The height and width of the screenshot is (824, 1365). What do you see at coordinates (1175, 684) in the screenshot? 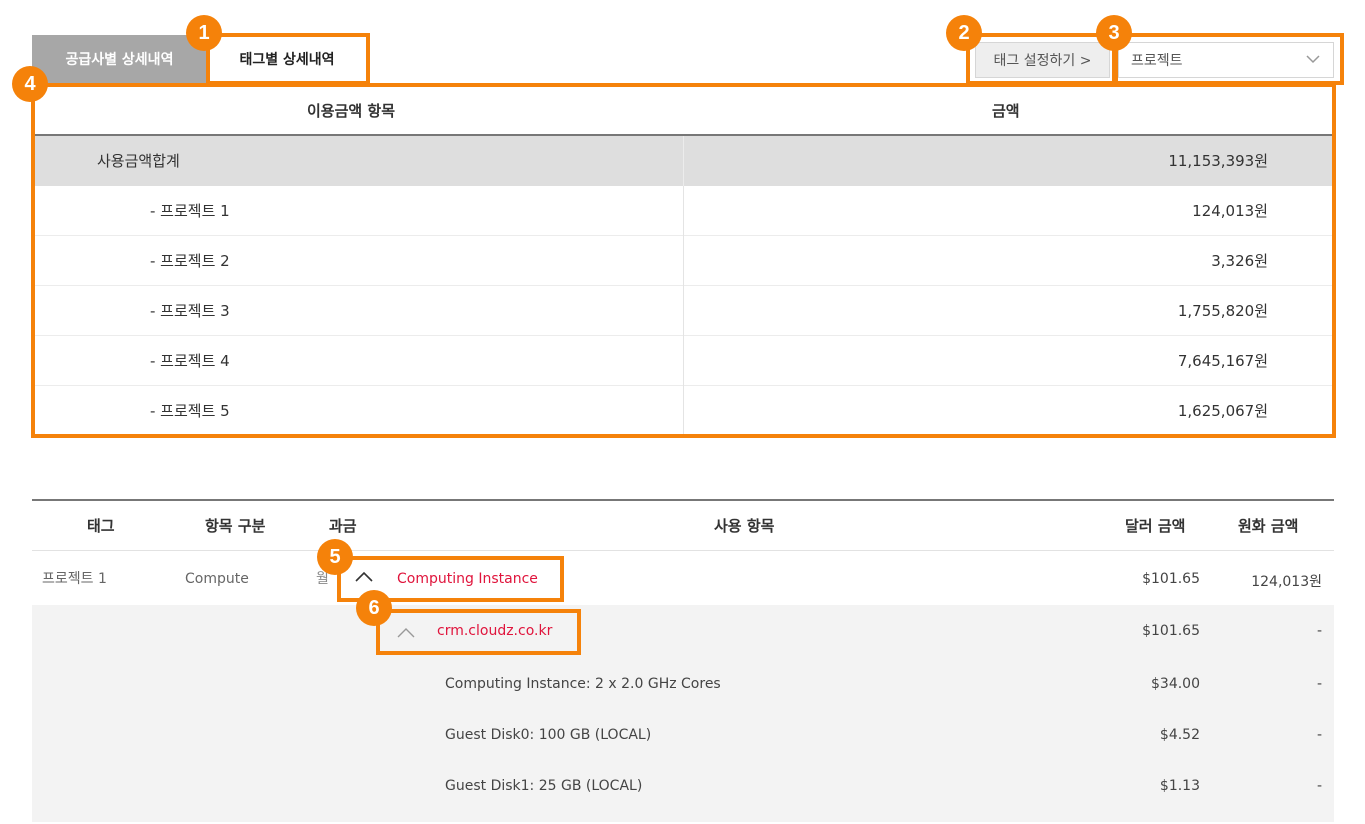
I see `detail-usd: $34.00` at bounding box center [1175, 684].